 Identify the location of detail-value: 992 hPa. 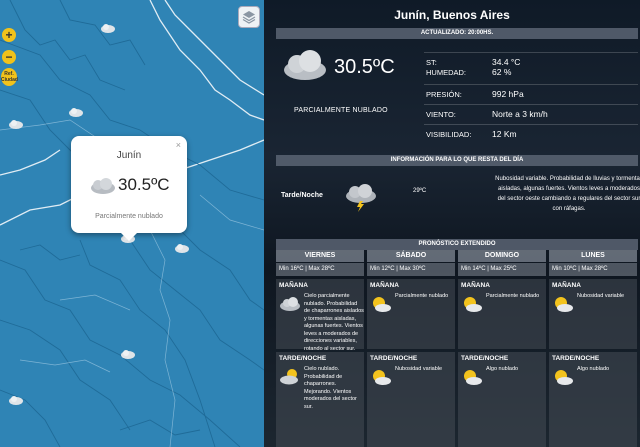
(508, 94).